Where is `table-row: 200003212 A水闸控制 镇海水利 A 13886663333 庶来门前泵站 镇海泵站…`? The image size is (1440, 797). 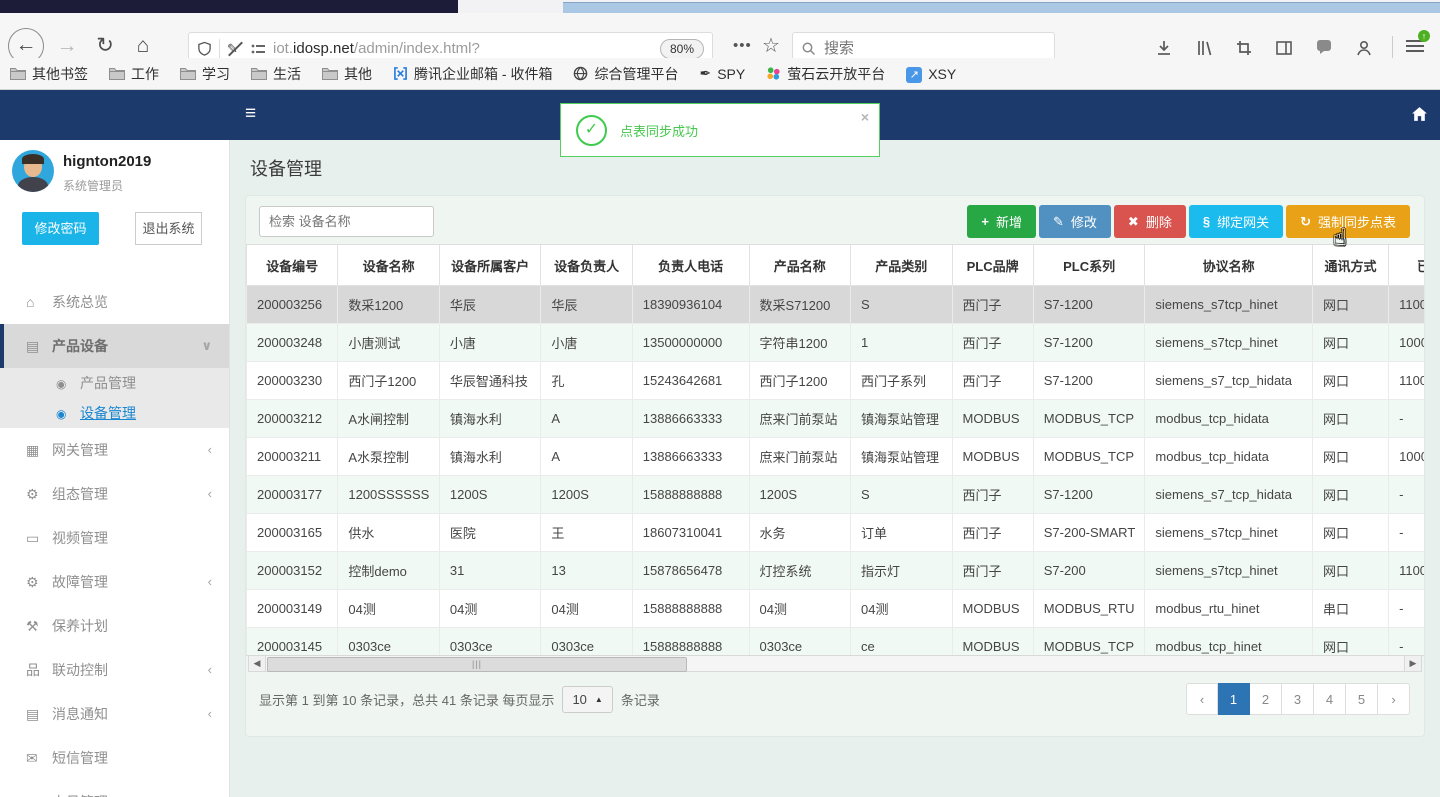 table-row: 200003212 A水闸控制 镇海水利 A 13886663333 庶来门前泵站 镇海泵站… is located at coordinates (835, 418).